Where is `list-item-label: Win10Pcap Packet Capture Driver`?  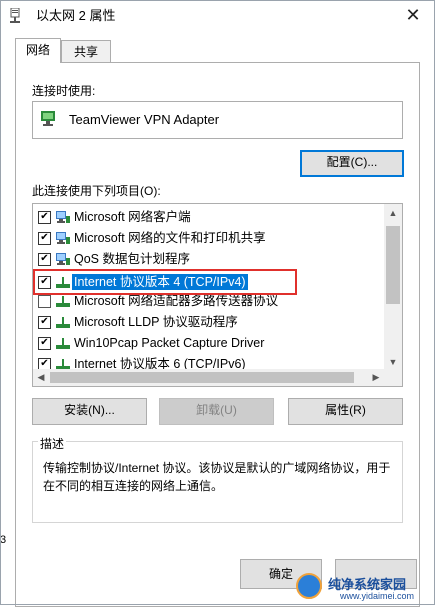 list-item-label: Win10Pcap Packet Capture Driver is located at coordinates (169, 343).